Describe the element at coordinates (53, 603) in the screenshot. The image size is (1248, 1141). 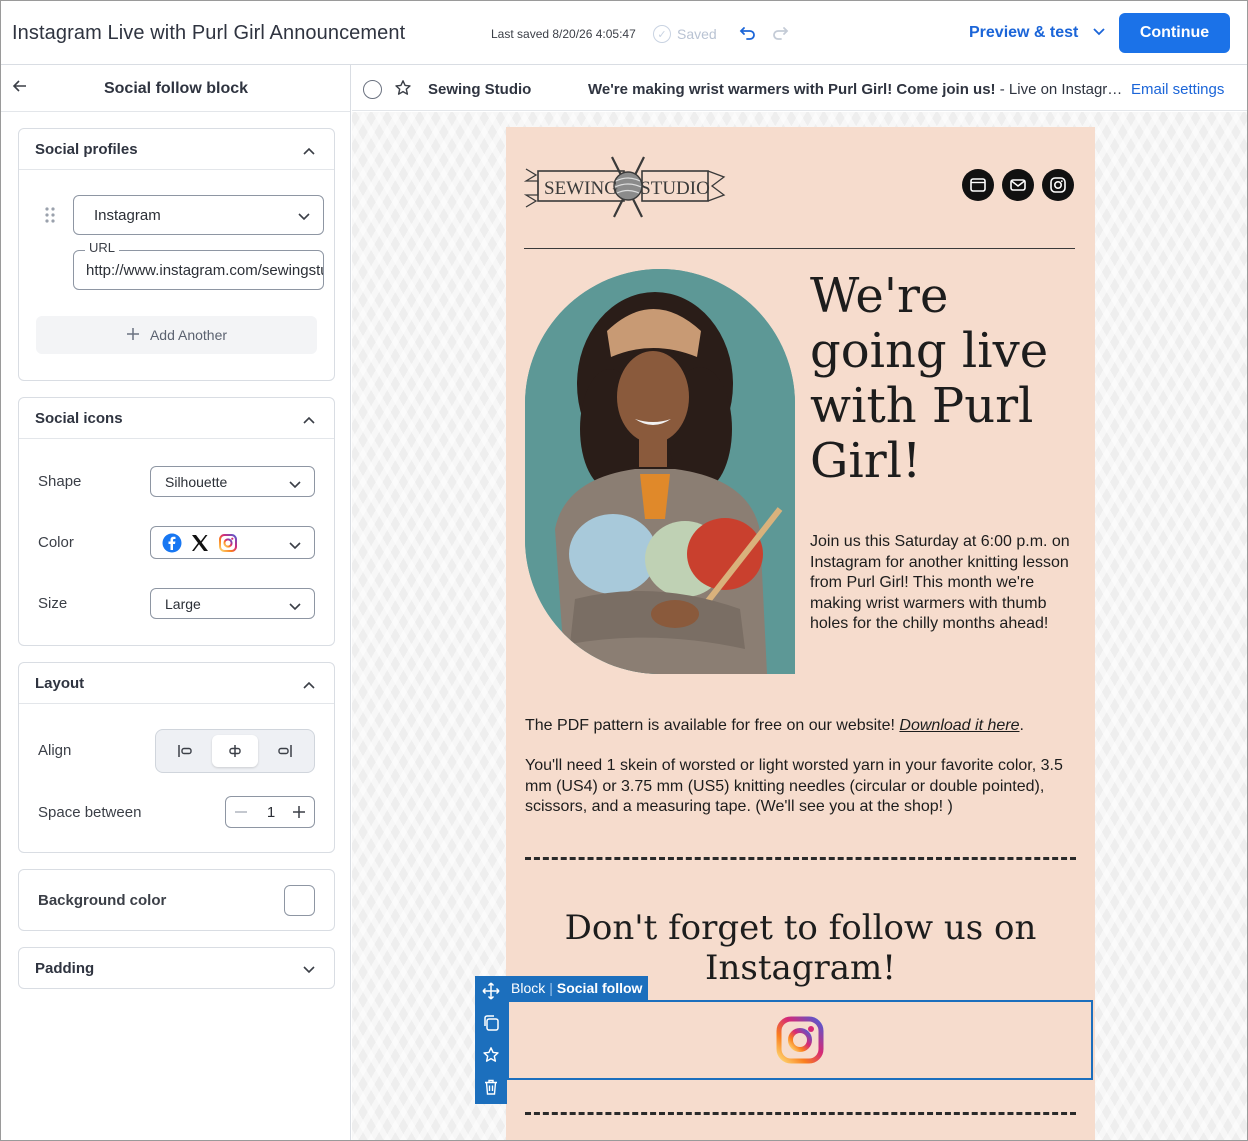
I see `size-label: Size` at that location.